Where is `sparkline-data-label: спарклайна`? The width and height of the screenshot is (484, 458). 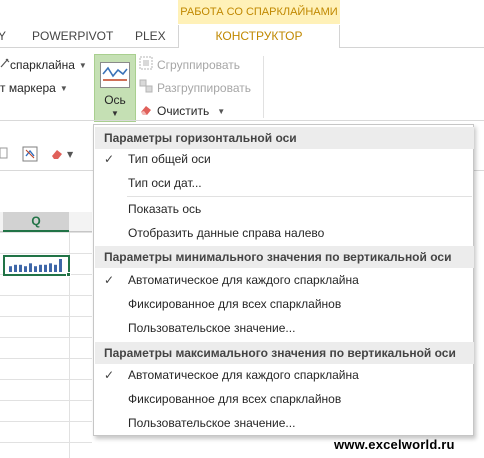 sparkline-data-label: спарклайна is located at coordinates (42, 65).